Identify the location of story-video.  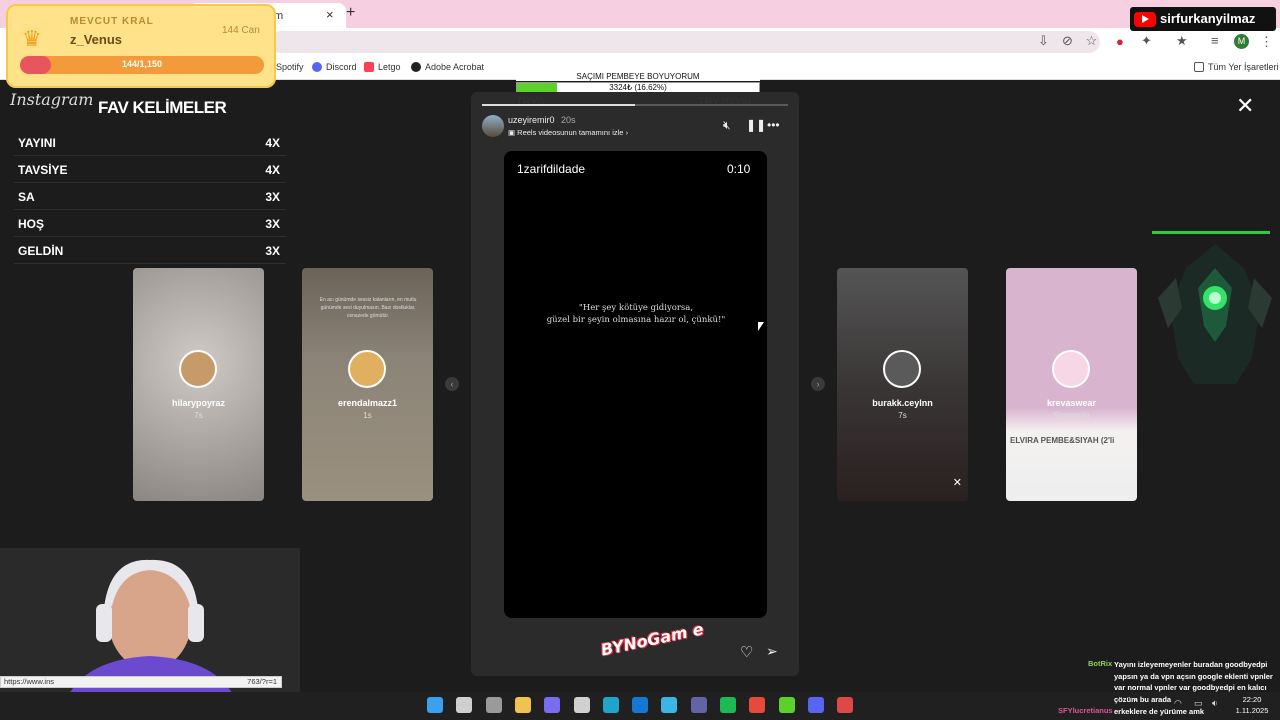
(635, 384).